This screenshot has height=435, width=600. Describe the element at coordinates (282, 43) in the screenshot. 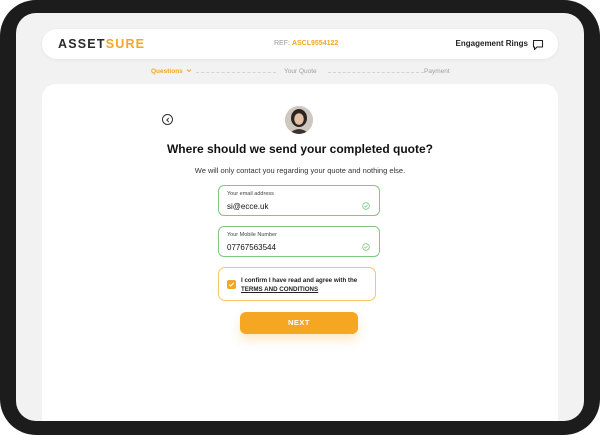

I see `ref-label: REF:` at that location.